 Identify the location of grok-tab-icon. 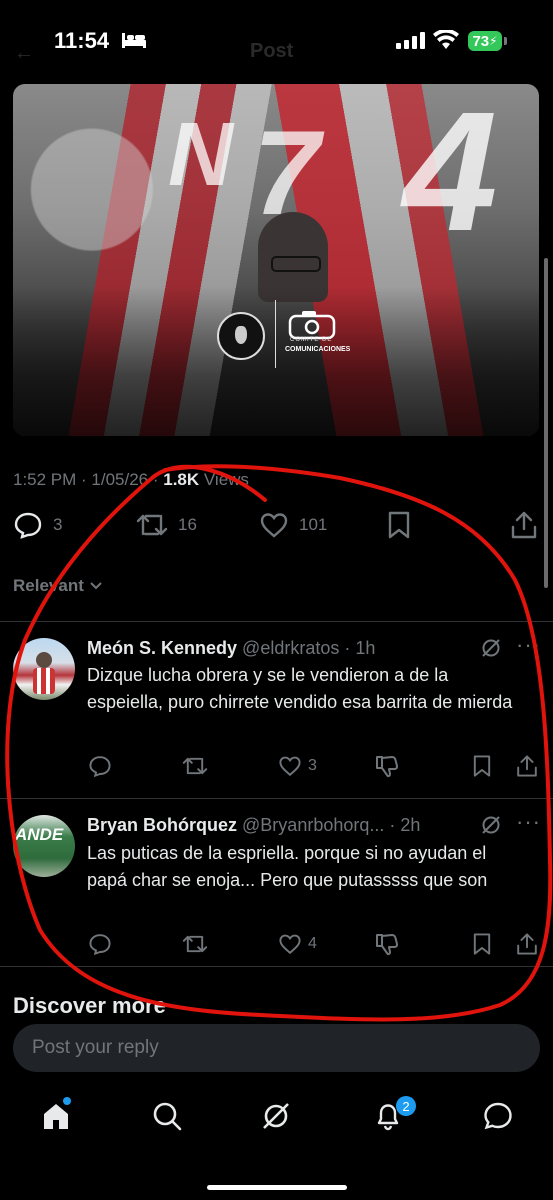
(276, 1116).